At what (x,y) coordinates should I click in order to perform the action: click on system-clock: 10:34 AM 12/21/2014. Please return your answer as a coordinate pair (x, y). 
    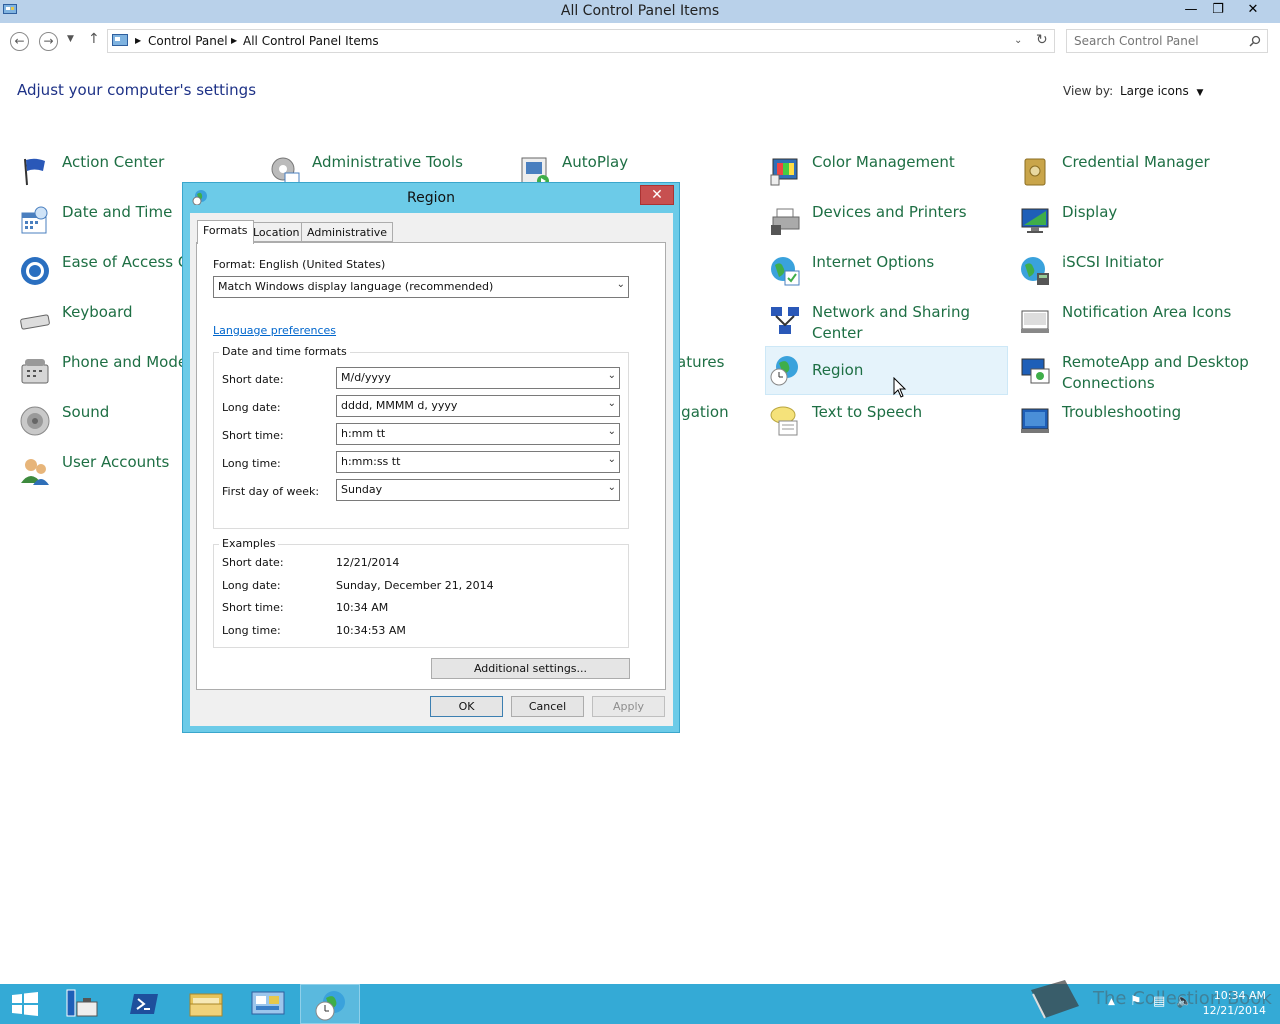
    Looking at the image, I should click on (1234, 1003).